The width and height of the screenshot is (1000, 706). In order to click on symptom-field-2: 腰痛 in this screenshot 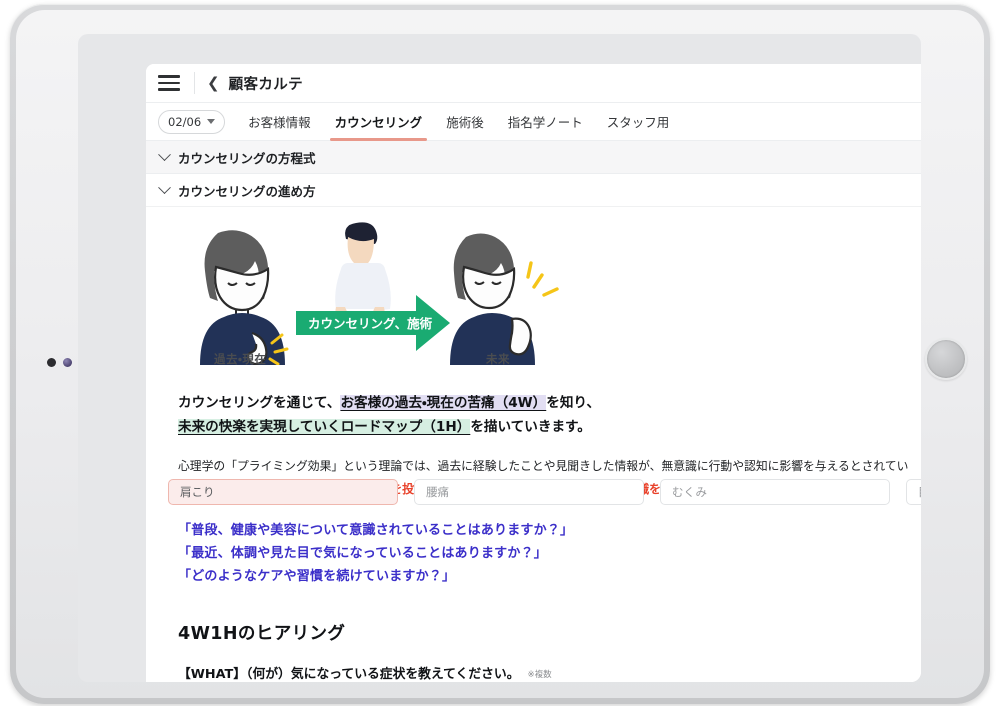, I will do `click(529, 492)`.